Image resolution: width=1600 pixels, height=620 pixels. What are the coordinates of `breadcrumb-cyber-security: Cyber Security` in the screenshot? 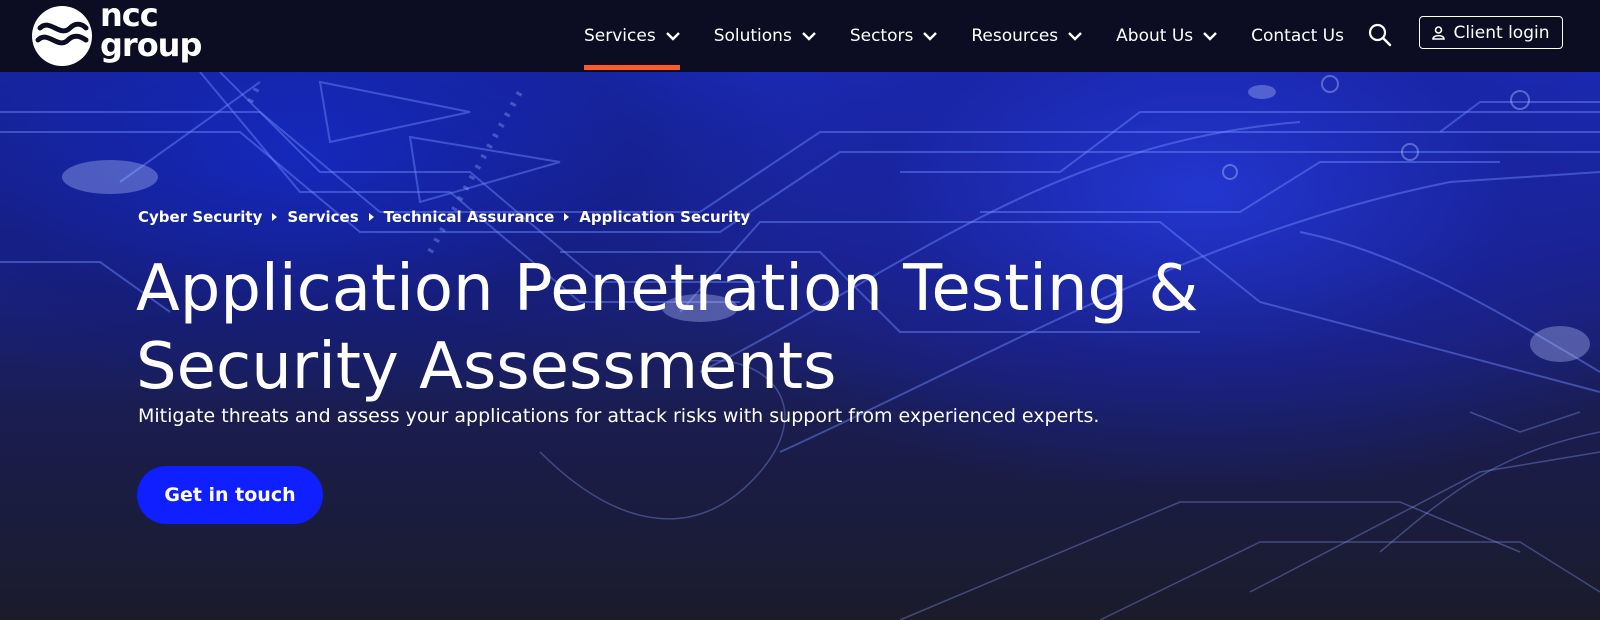 It's located at (200, 217).